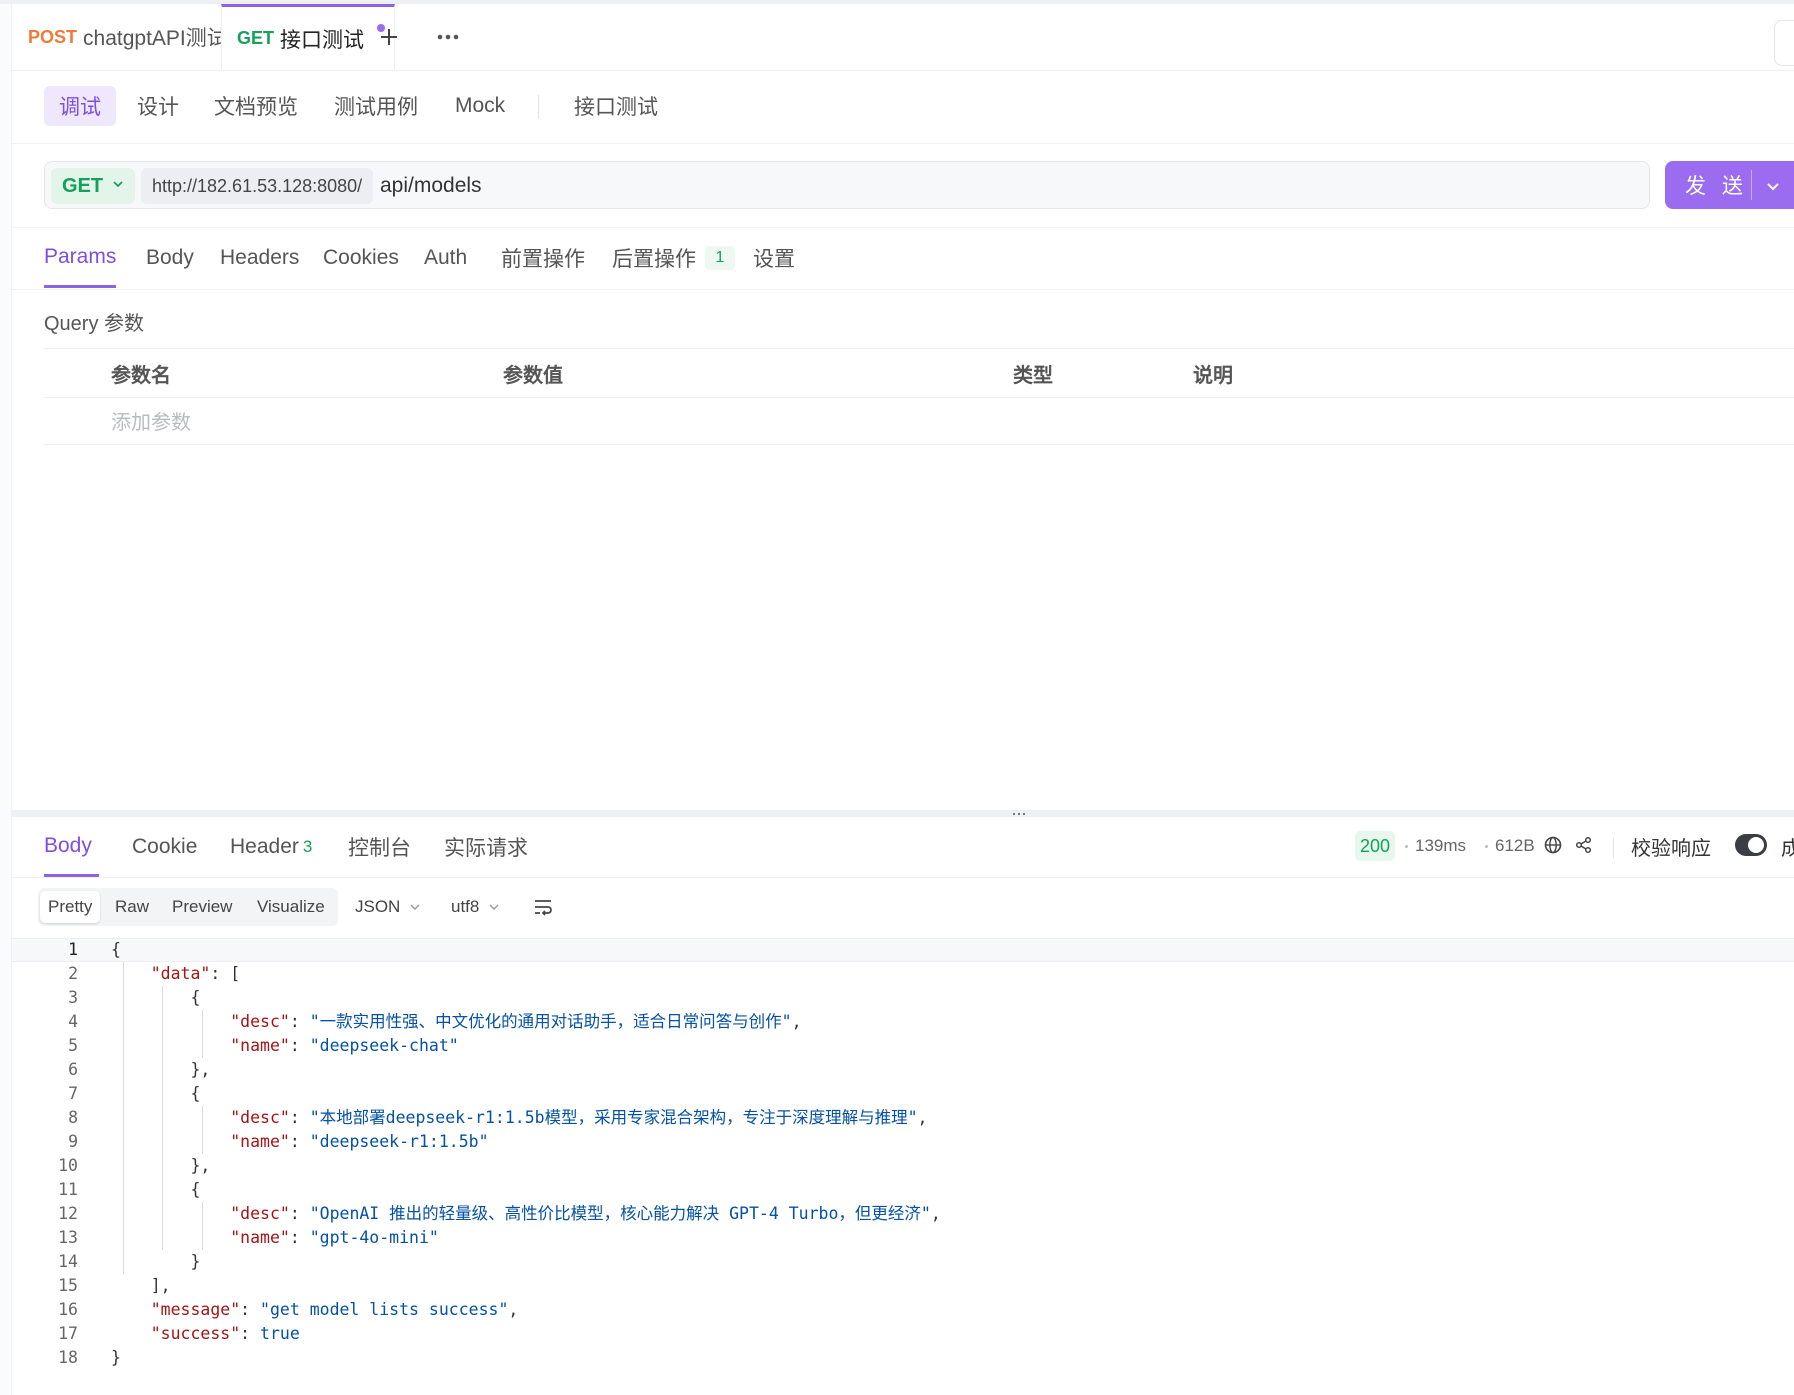  I want to click on code-line: 18}, so click(903, 1358).